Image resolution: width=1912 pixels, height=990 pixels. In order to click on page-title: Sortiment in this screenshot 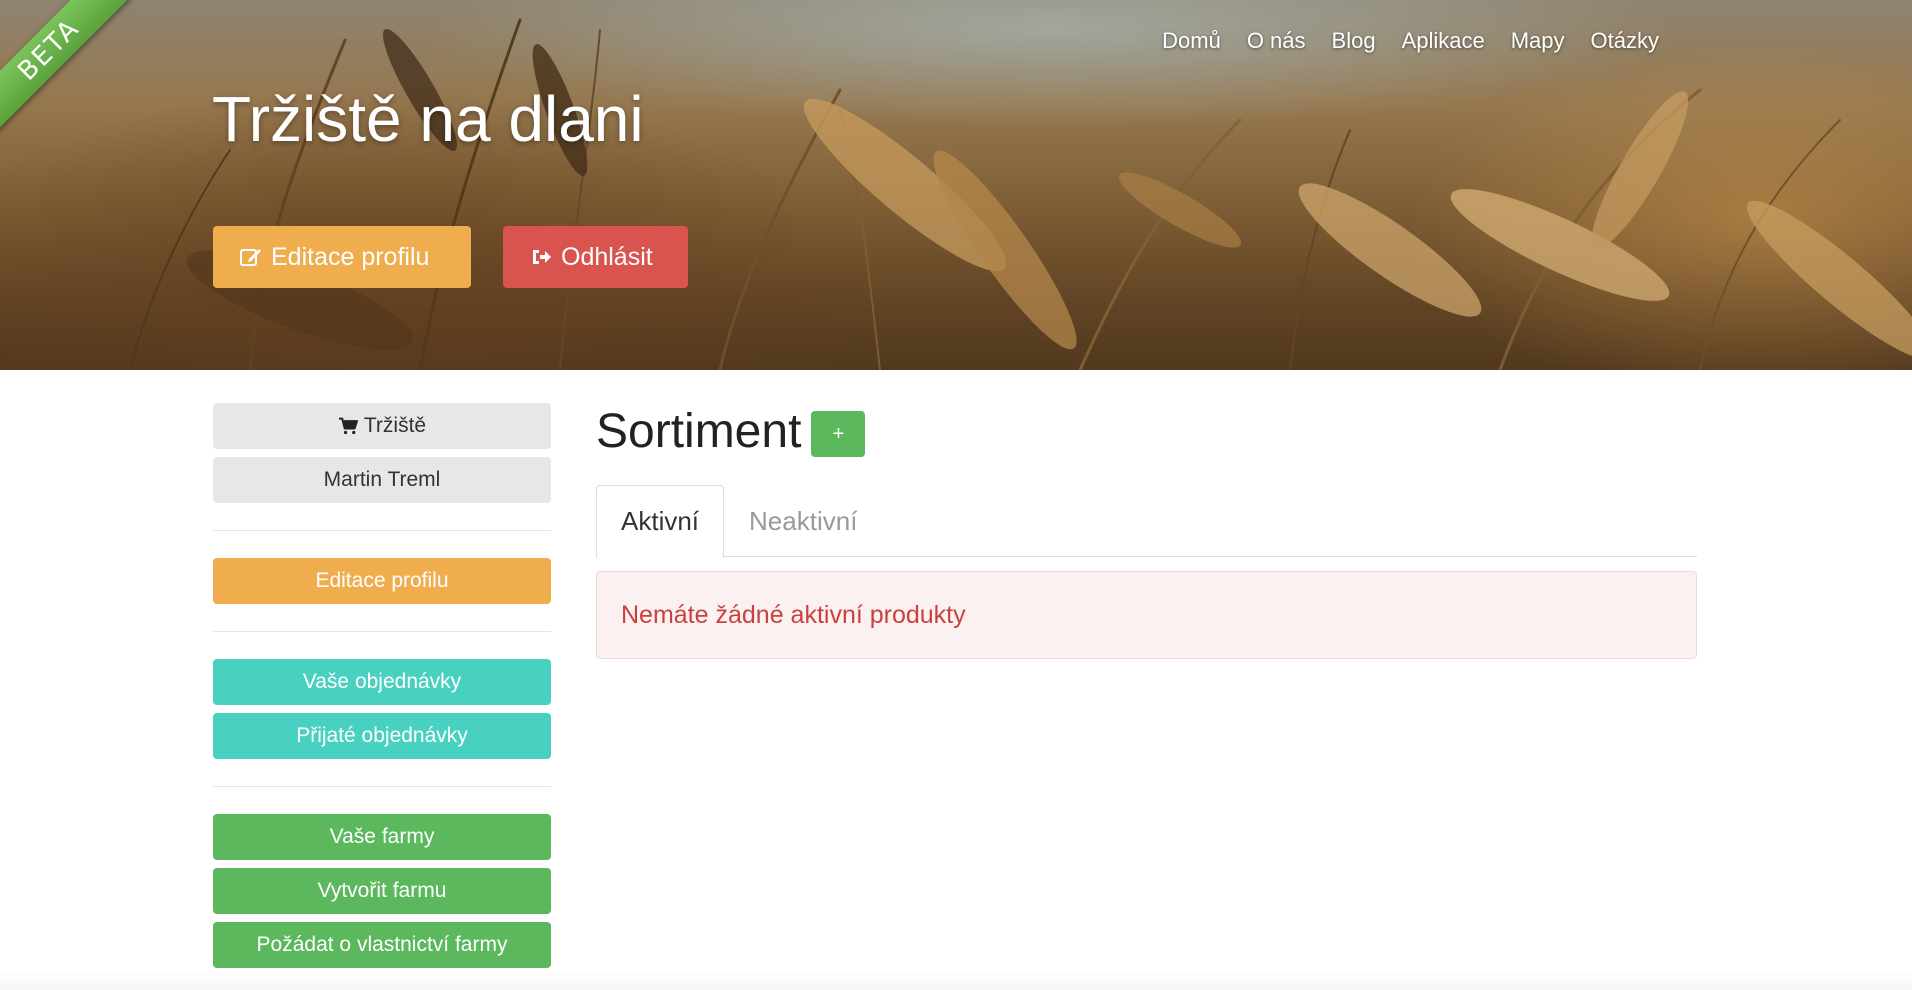, I will do `click(699, 431)`.